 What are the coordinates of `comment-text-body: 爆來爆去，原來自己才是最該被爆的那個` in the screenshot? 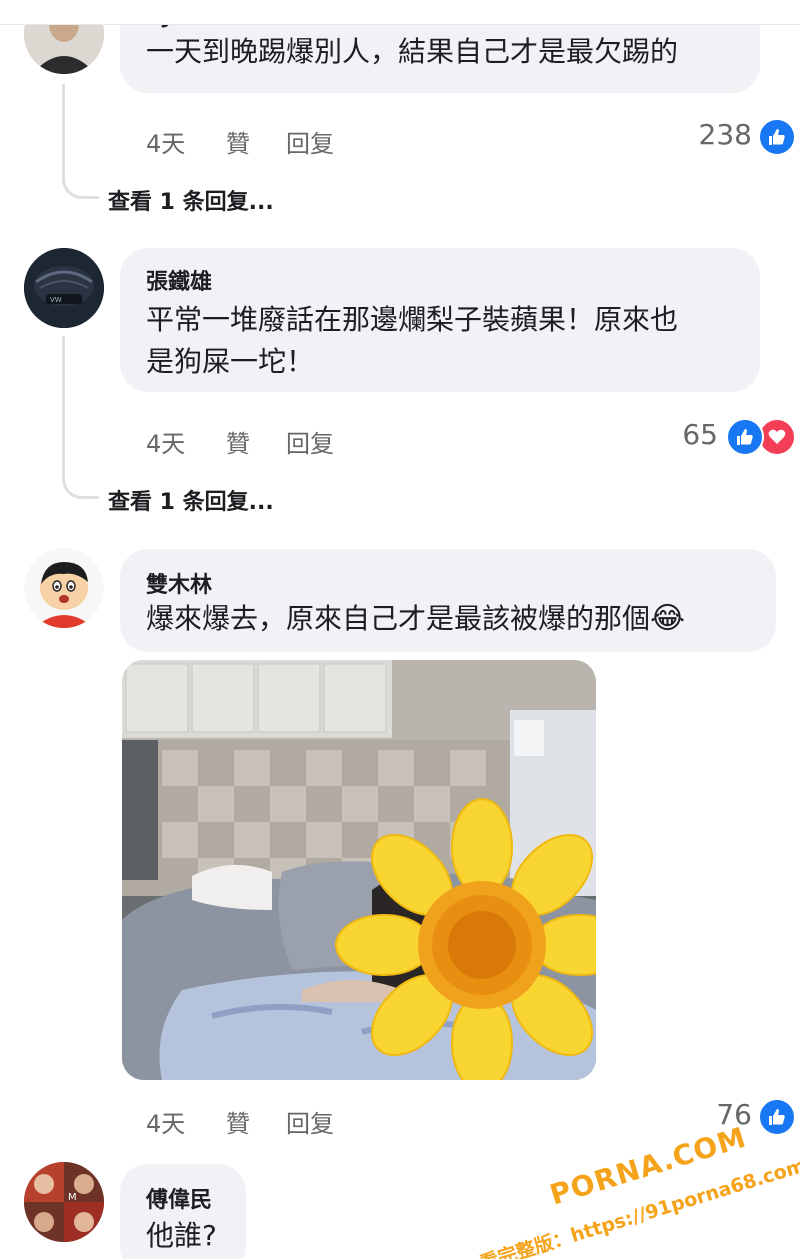 It's located at (398, 618).